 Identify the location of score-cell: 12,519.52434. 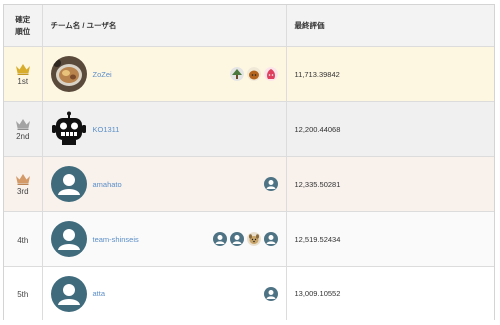
(390, 239).